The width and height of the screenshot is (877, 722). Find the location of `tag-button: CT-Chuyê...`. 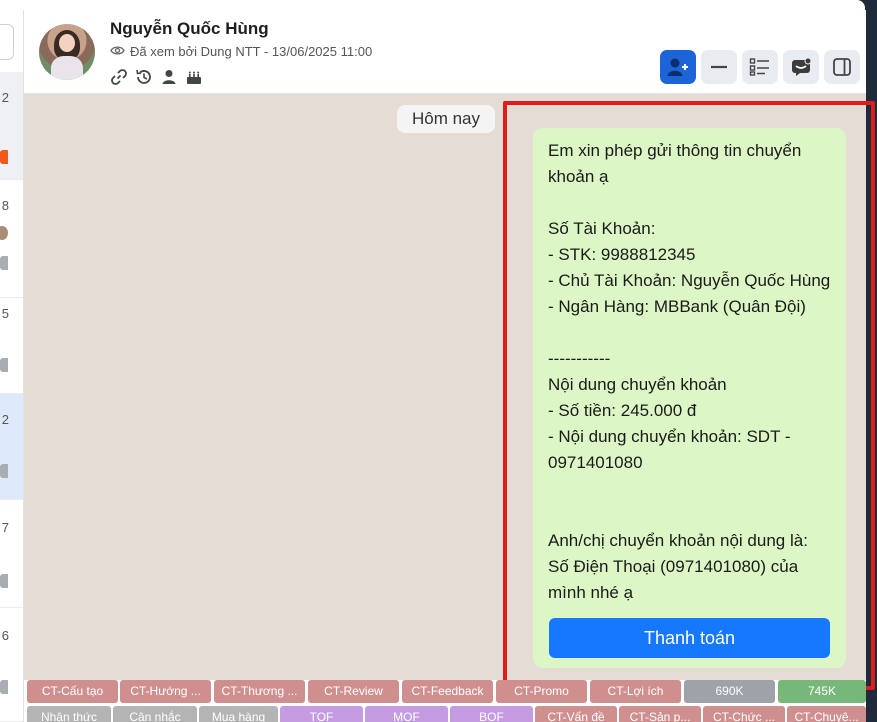

tag-button: CT-Chuyê... is located at coordinates (826, 714).